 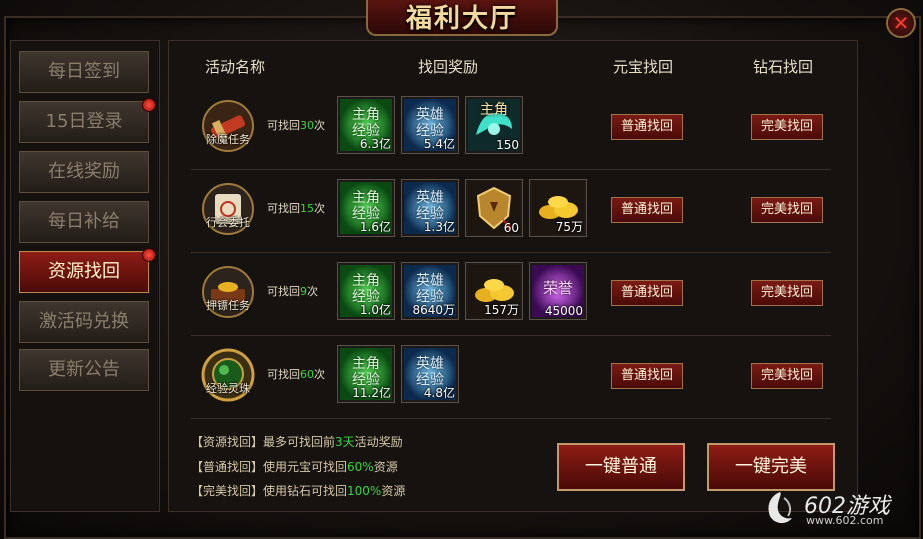 I want to click on header-diamond-recover: 钻石找回, so click(x=783, y=67).